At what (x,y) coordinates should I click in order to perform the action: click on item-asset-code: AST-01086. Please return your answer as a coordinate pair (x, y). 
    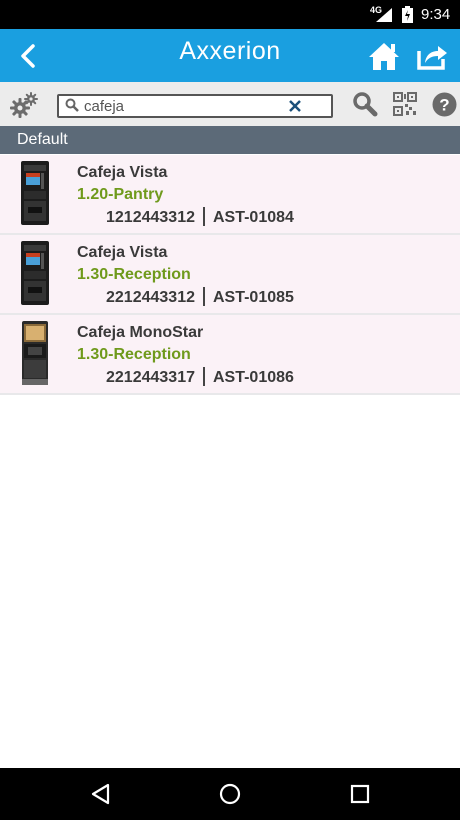
    Looking at the image, I should click on (253, 377).